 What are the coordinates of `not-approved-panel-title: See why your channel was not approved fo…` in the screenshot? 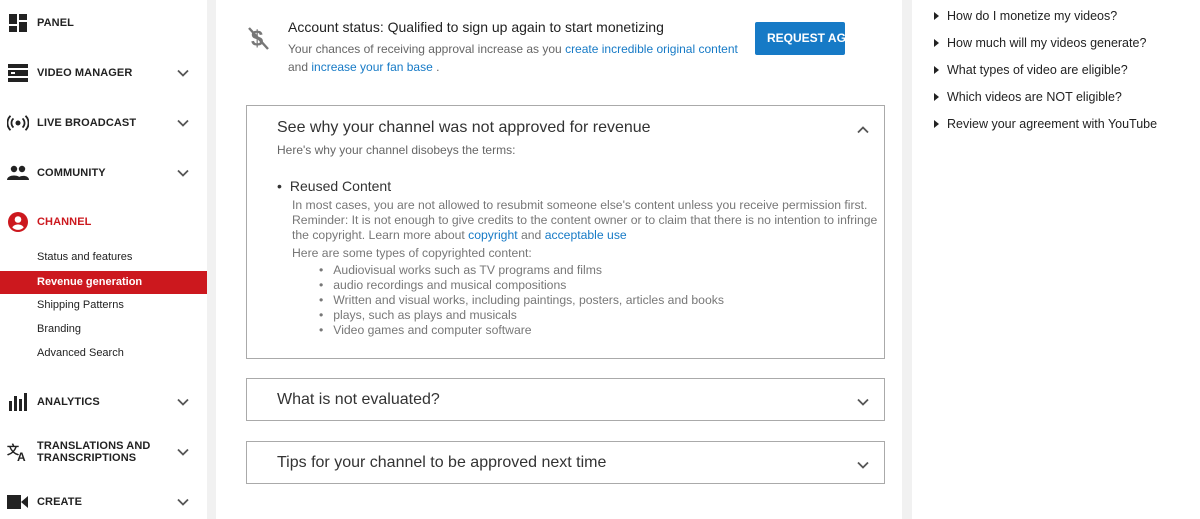 It's located at (464, 128).